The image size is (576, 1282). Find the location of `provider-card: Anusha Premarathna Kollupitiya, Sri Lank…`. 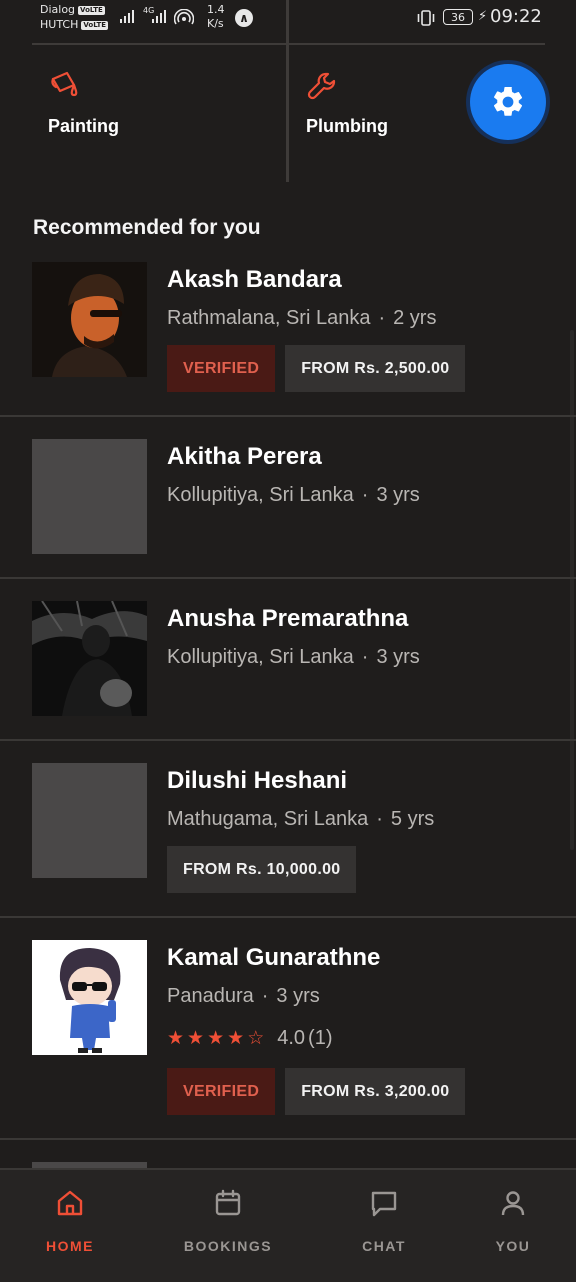

provider-card: Anusha Premarathna Kollupitiya, Sri Lank… is located at coordinates (288, 670).